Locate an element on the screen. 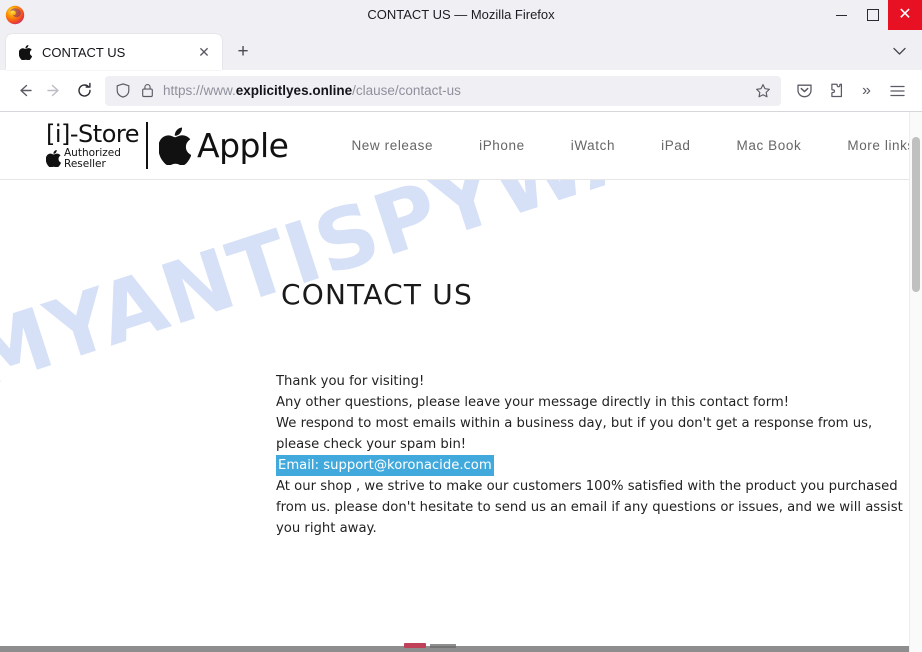  tab-close-icon: ✕ is located at coordinates (204, 52).